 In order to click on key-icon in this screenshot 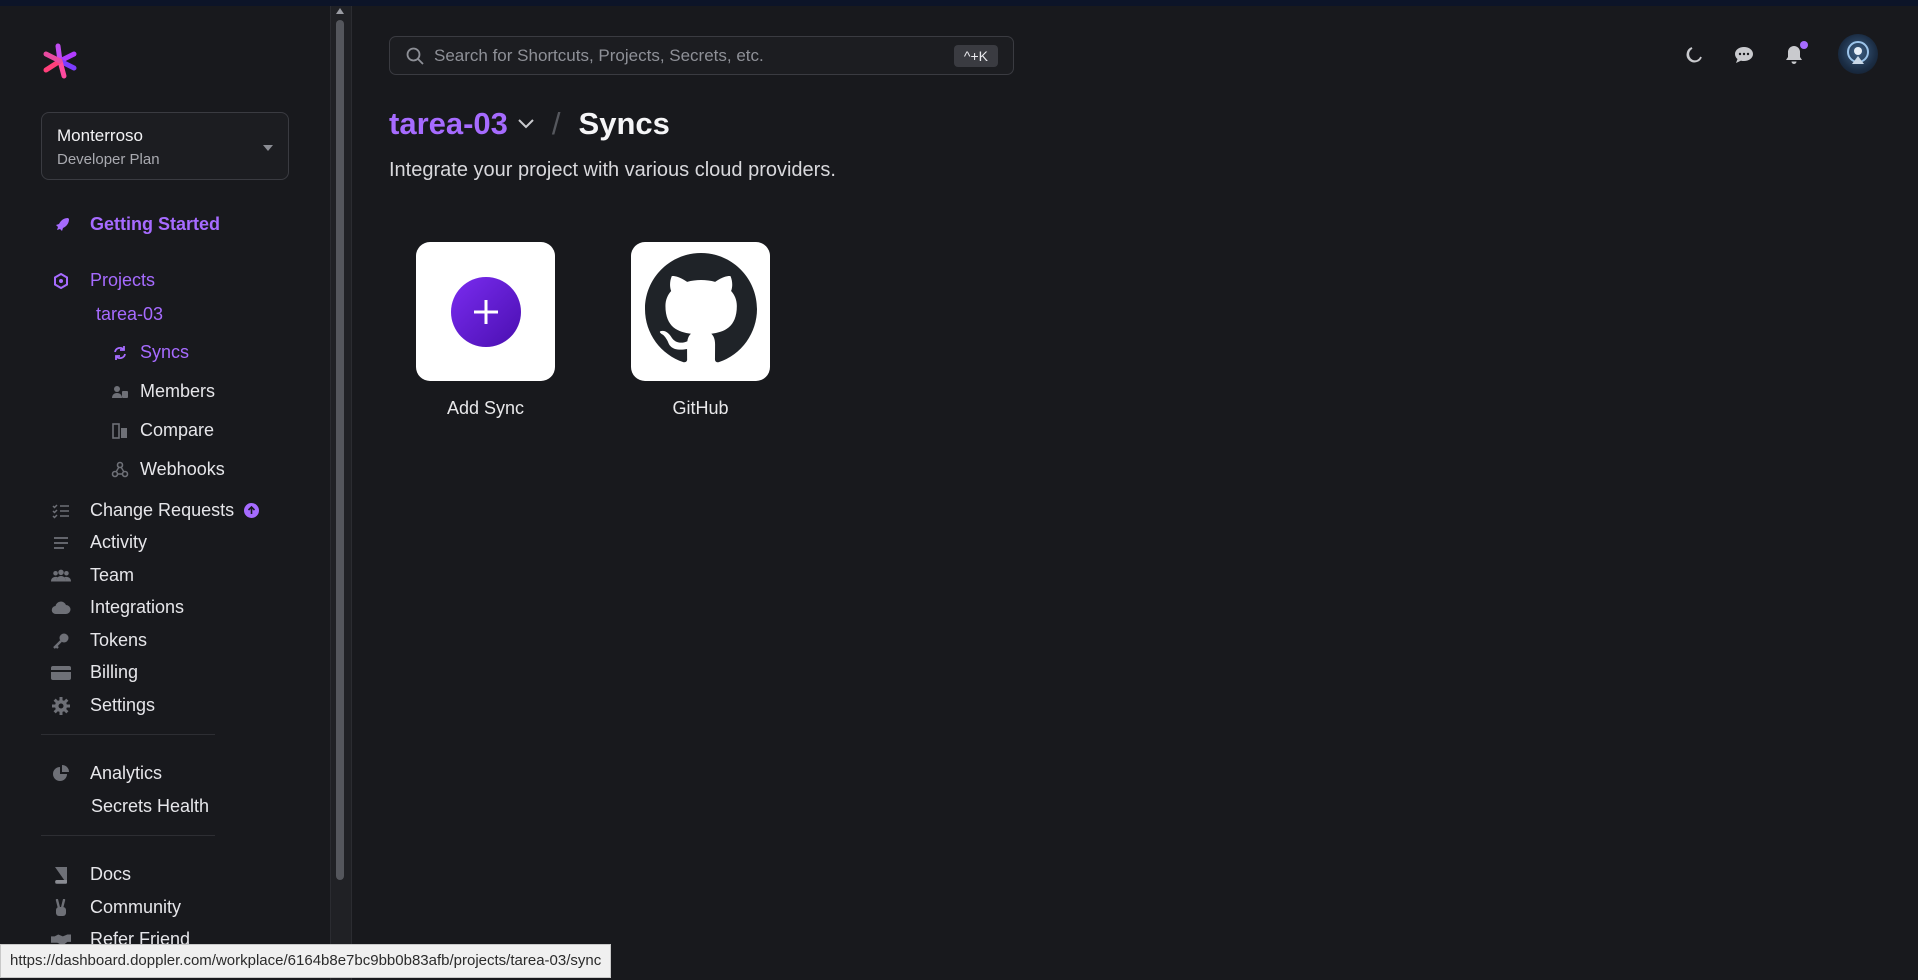, I will do `click(61, 641)`.